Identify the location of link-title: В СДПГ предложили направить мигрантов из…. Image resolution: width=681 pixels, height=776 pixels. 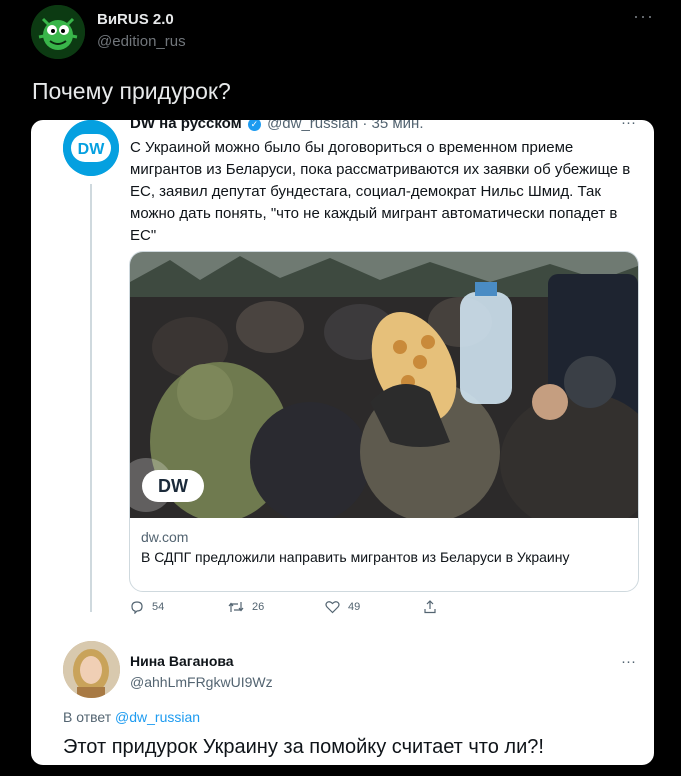
(381, 557).